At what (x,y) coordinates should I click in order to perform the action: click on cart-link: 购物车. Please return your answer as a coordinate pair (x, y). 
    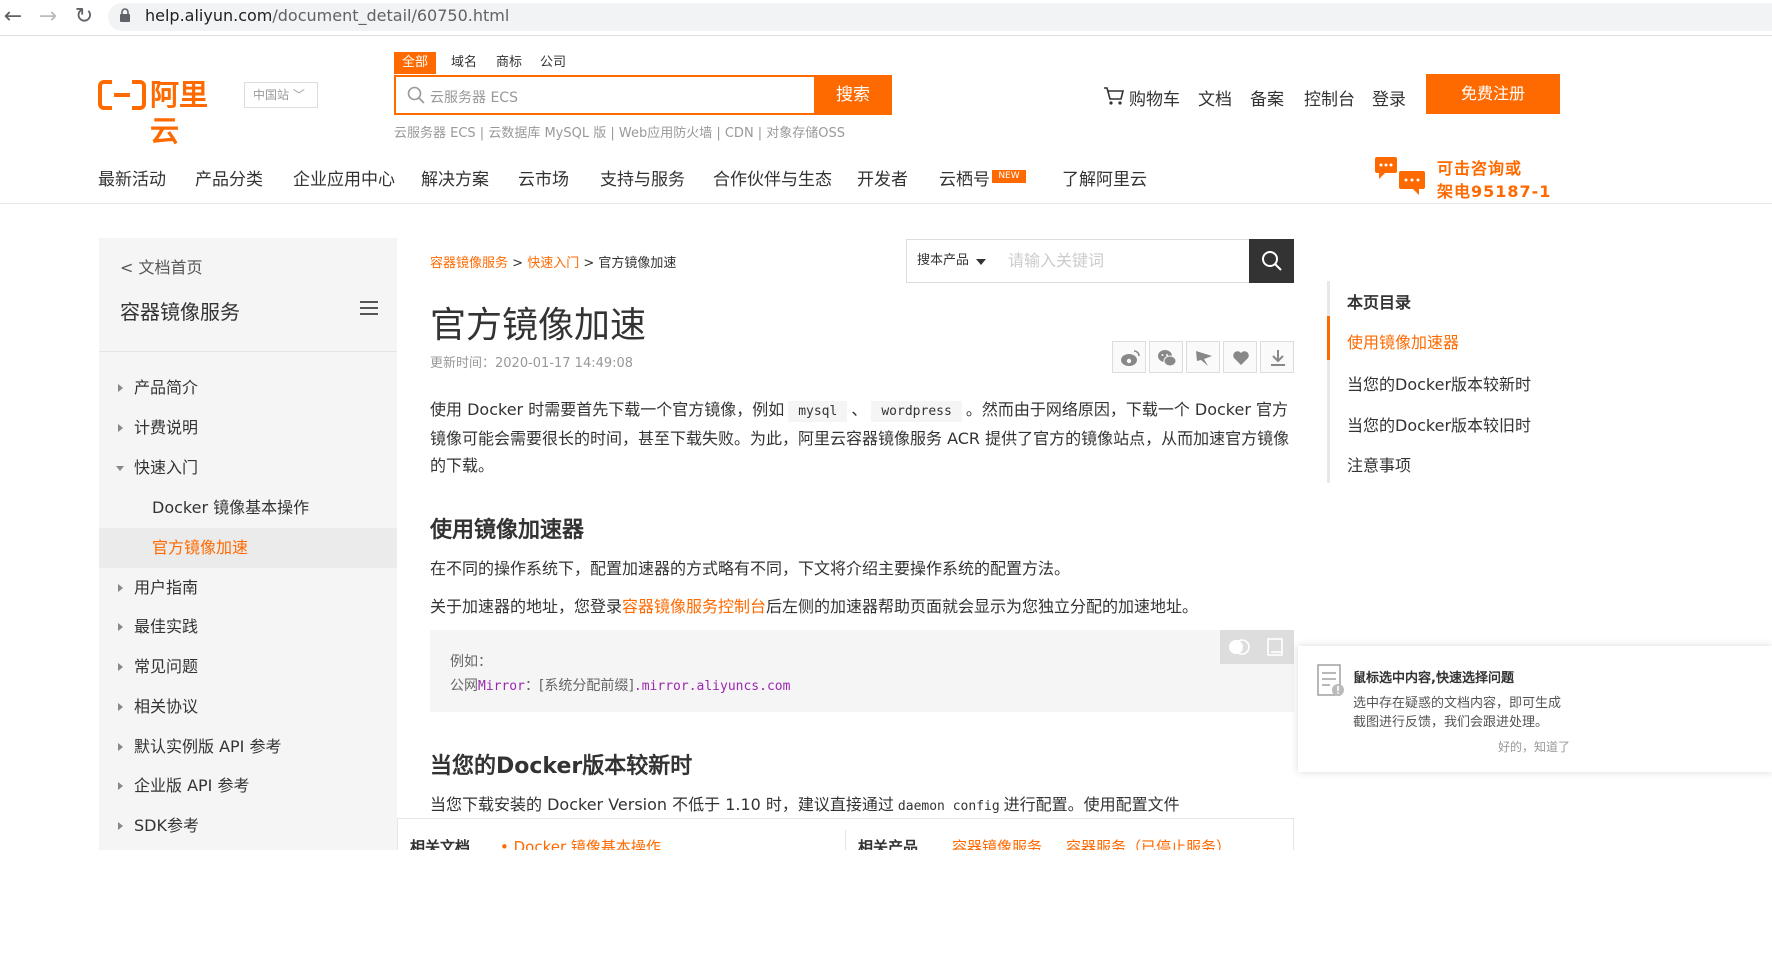
    Looking at the image, I should click on (1154, 97).